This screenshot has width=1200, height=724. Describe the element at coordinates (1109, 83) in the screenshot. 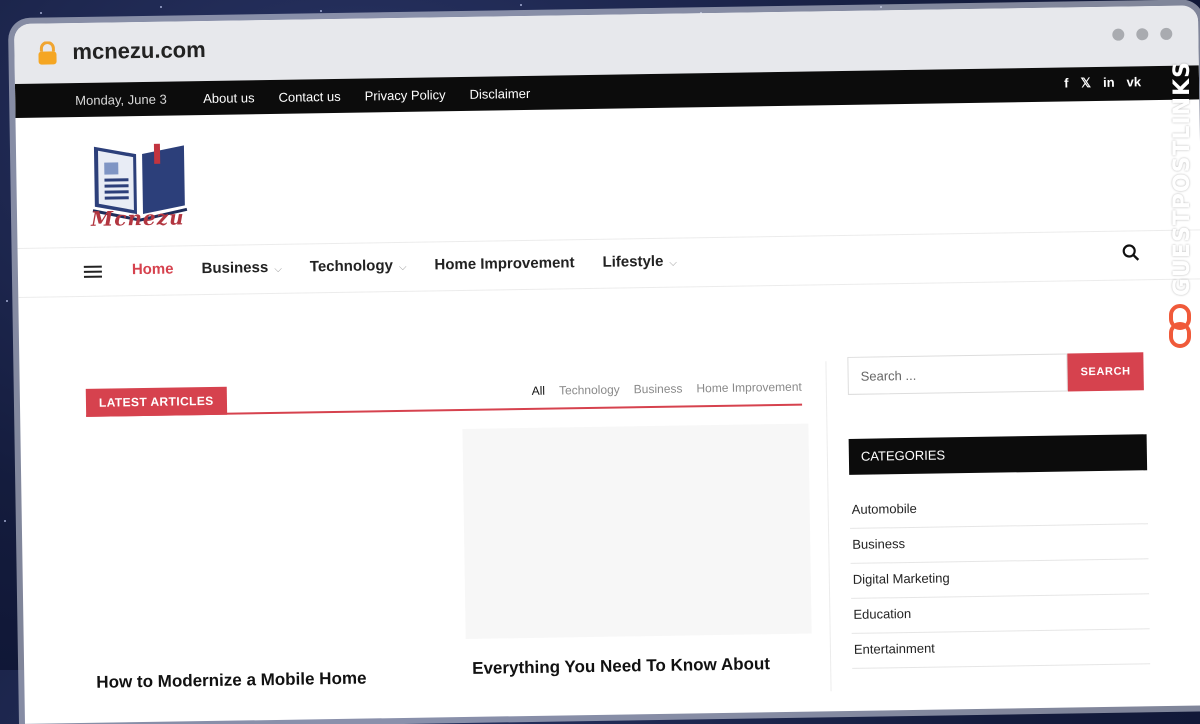

I see `linkedin-icon: in` at that location.